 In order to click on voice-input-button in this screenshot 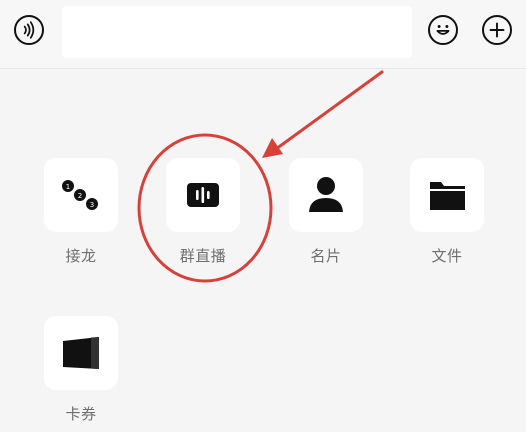, I will do `click(29, 30)`.